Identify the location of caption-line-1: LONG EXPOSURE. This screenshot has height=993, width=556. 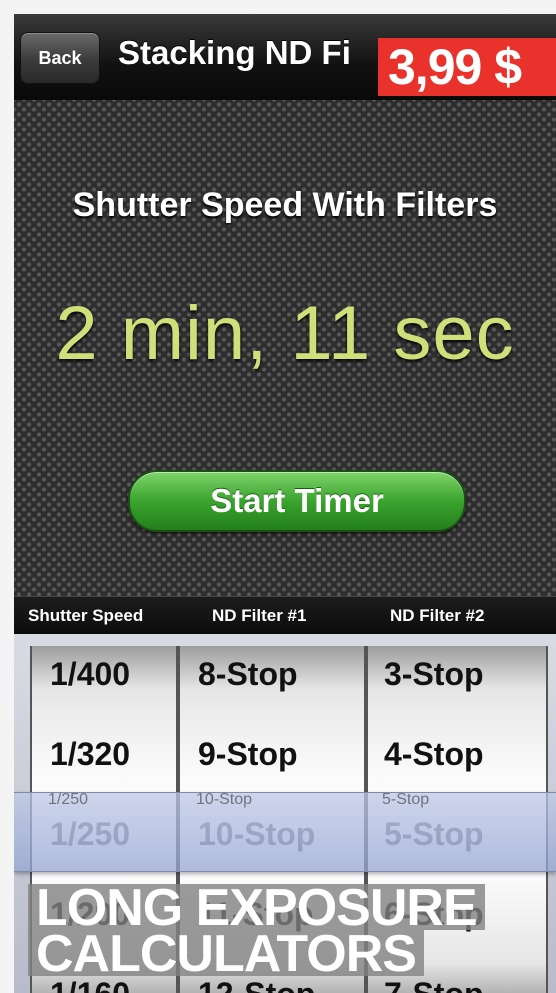
(256, 908).